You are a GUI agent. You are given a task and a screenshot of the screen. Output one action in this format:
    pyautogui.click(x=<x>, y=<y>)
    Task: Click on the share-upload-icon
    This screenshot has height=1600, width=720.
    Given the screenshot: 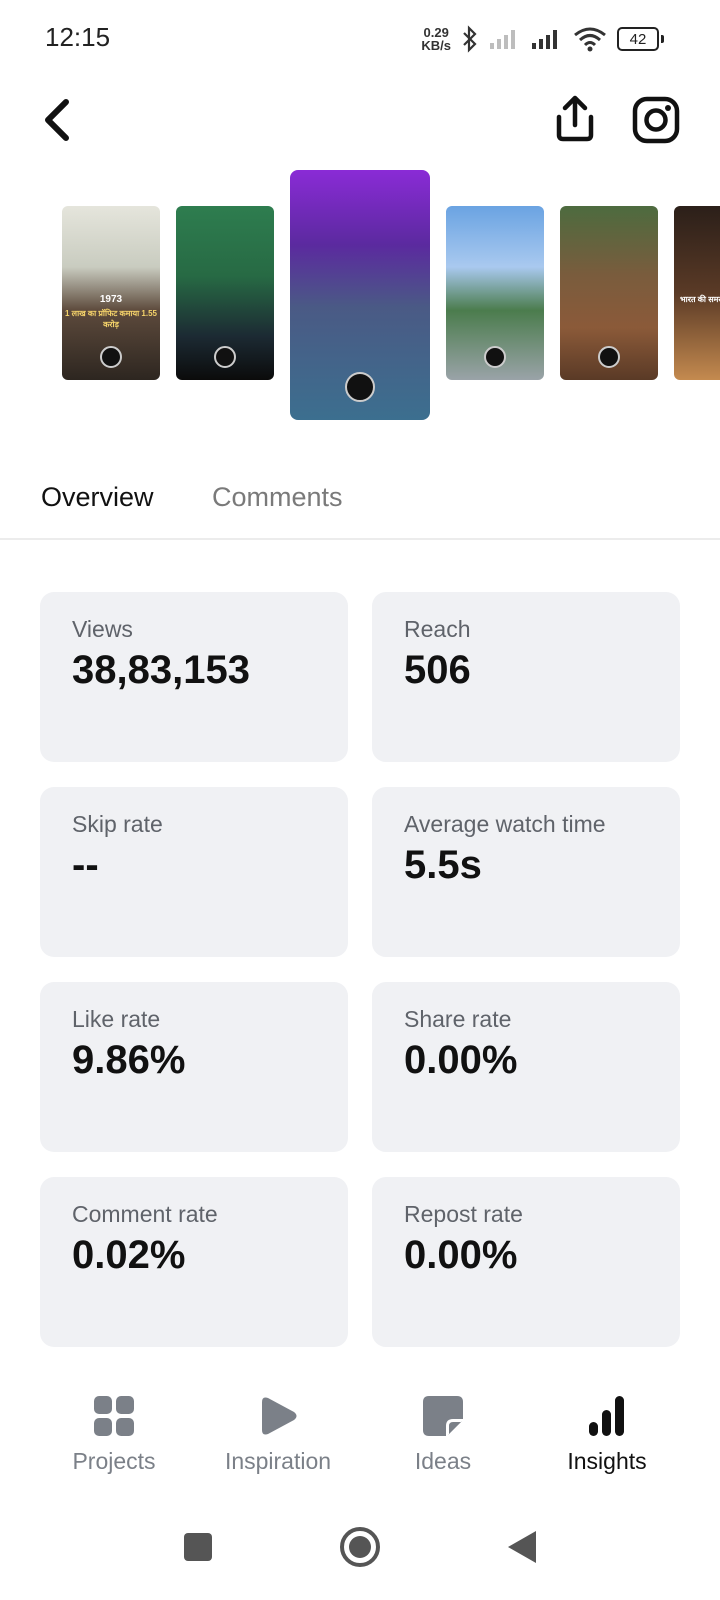 What is the action you would take?
    pyautogui.click(x=575, y=119)
    